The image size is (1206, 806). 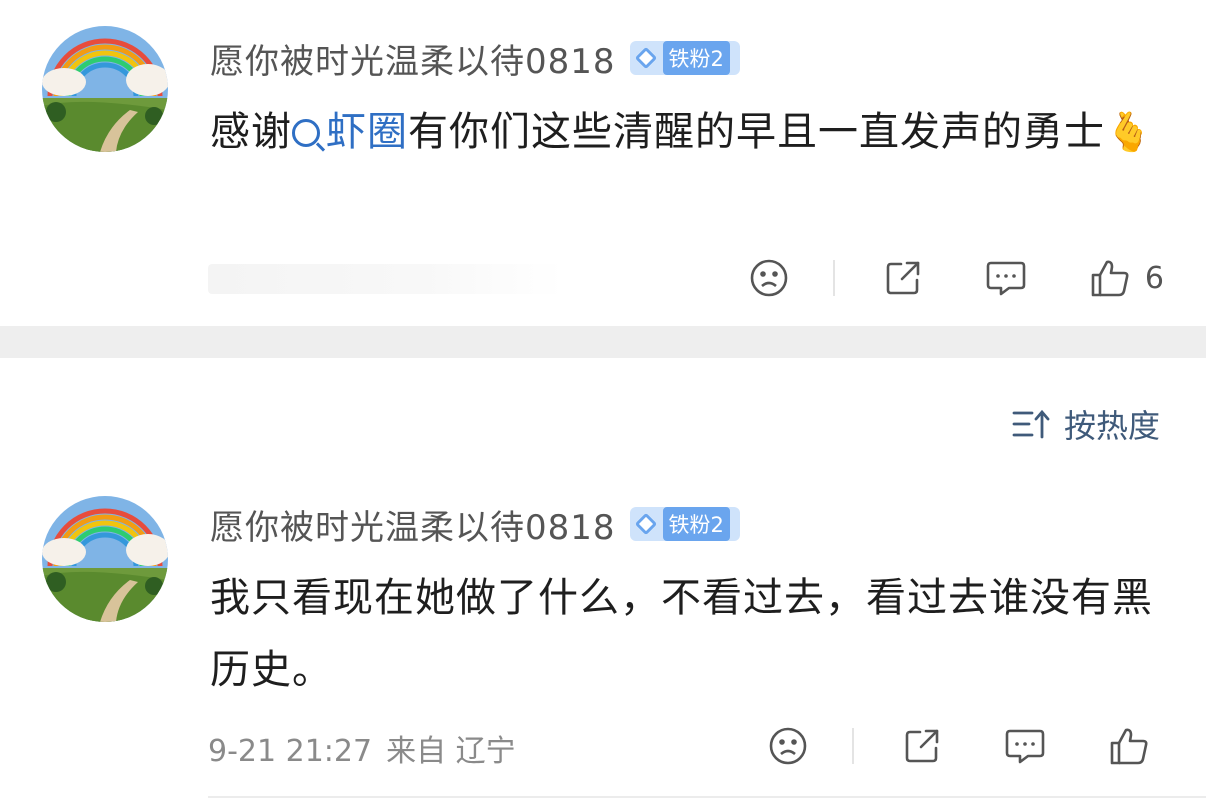 I want to click on comment-meta: 9-21 21:27 来自 辽宁, so click(x=362, y=748).